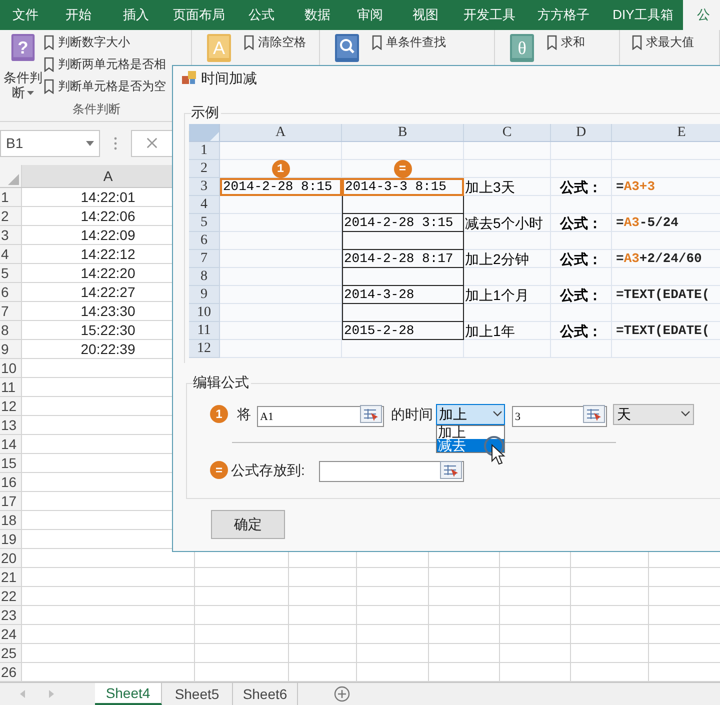 The height and width of the screenshot is (705, 720). What do you see at coordinates (11, 349) in the screenshot?
I see `row-number: 9` at bounding box center [11, 349].